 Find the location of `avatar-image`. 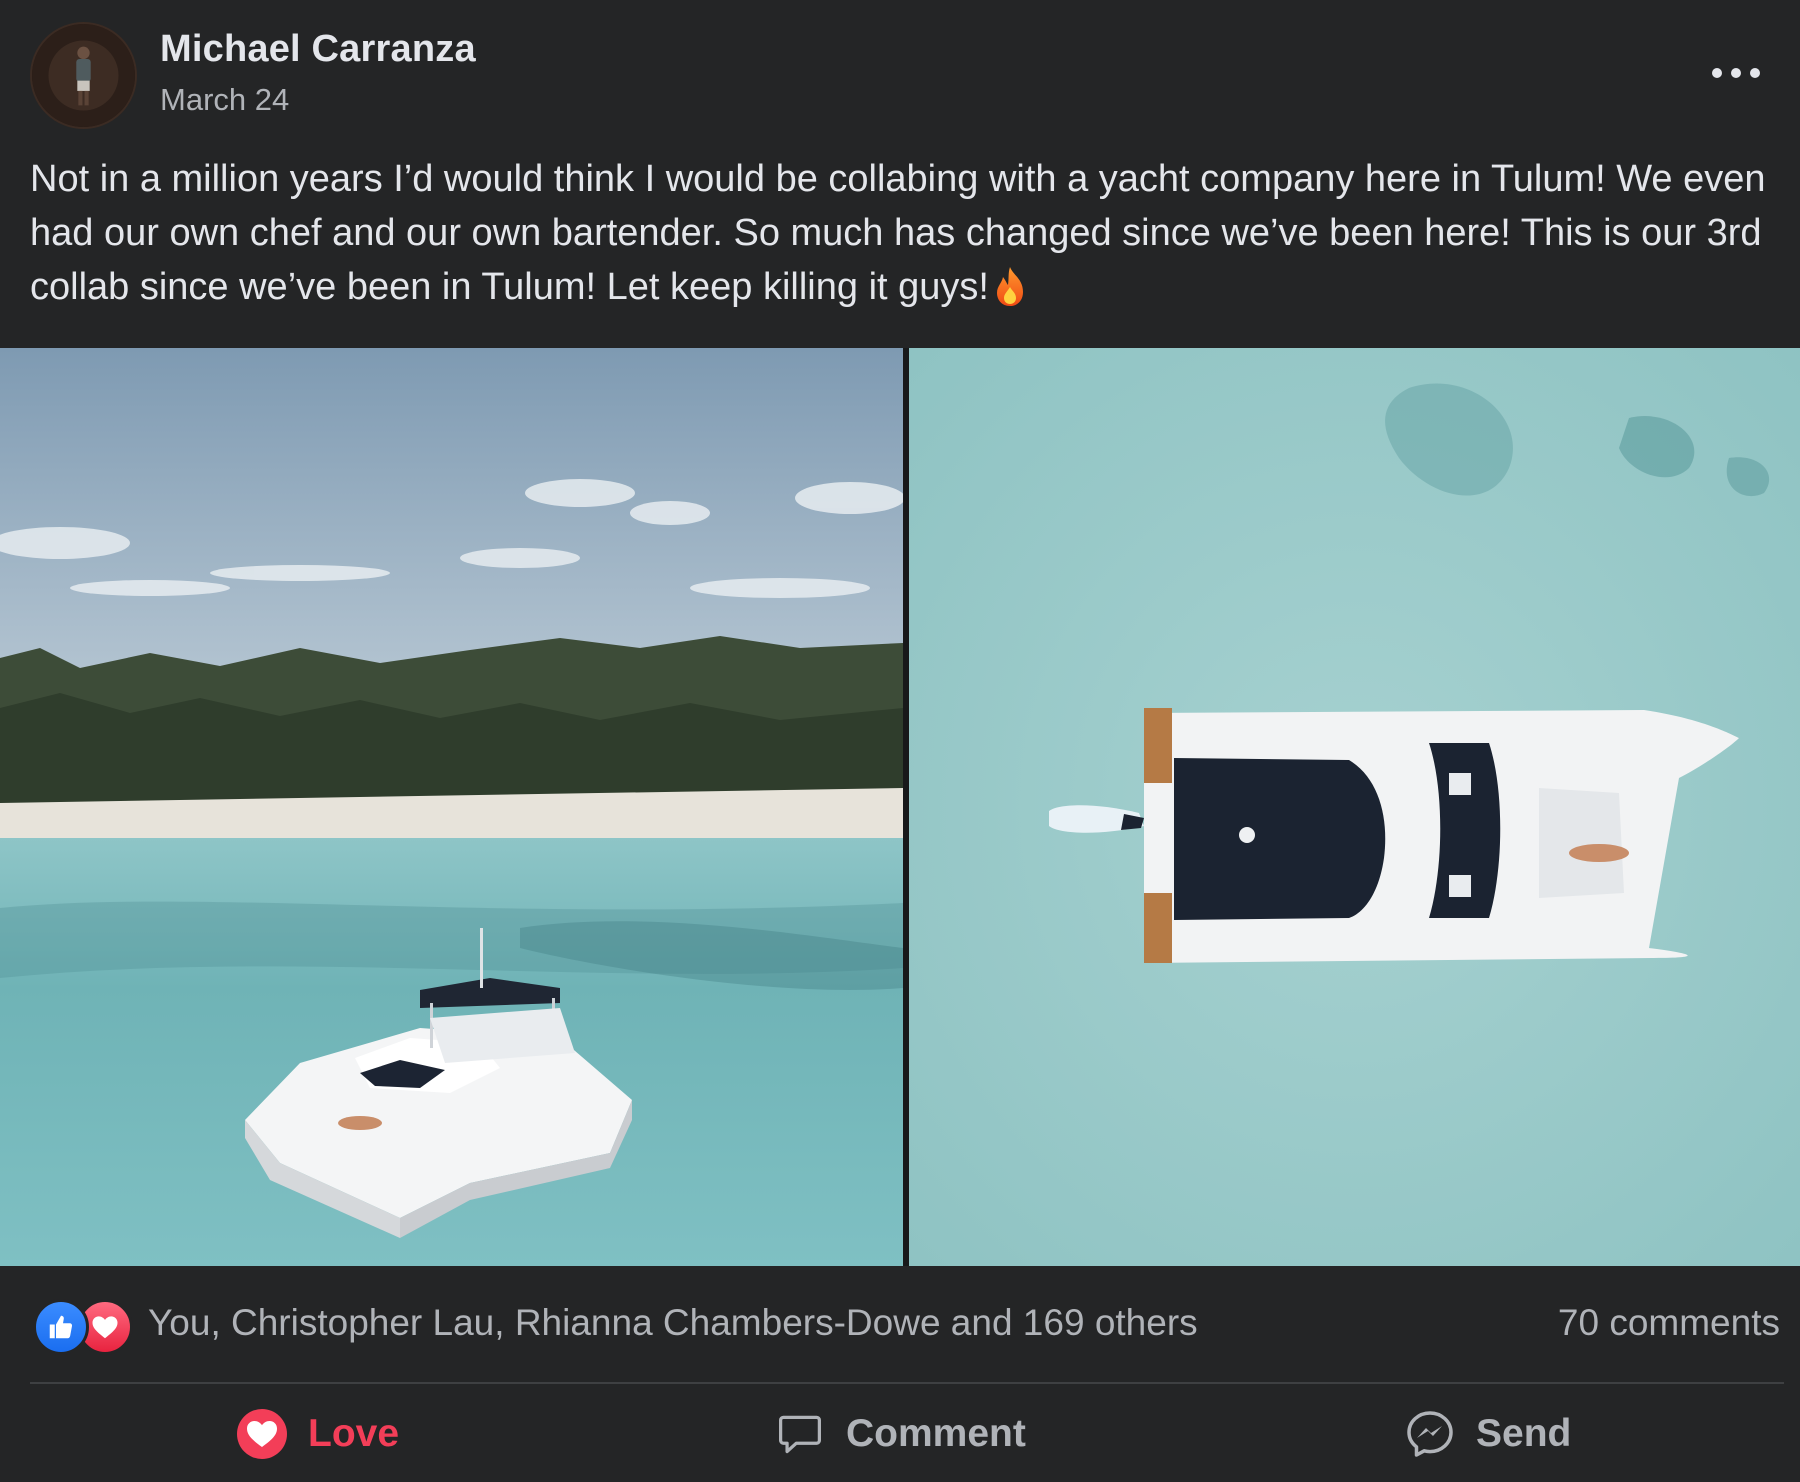

avatar-image is located at coordinates (83, 75).